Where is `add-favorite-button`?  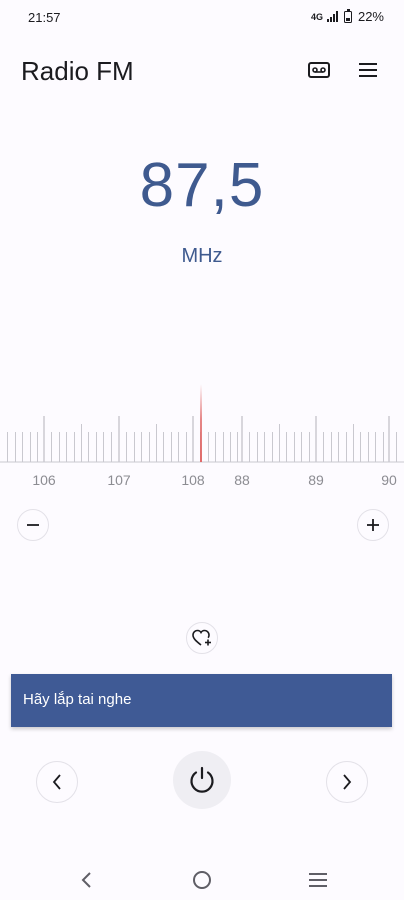 add-favorite-button is located at coordinates (202, 638).